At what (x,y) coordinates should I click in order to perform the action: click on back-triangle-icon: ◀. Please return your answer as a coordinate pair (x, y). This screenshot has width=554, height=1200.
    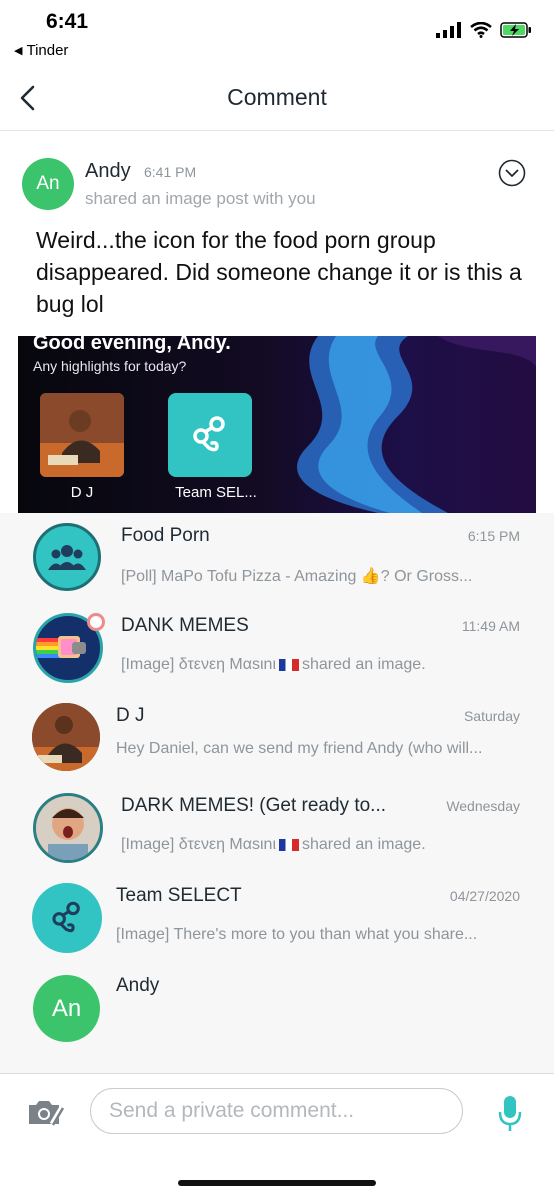
    Looking at the image, I should click on (18, 51).